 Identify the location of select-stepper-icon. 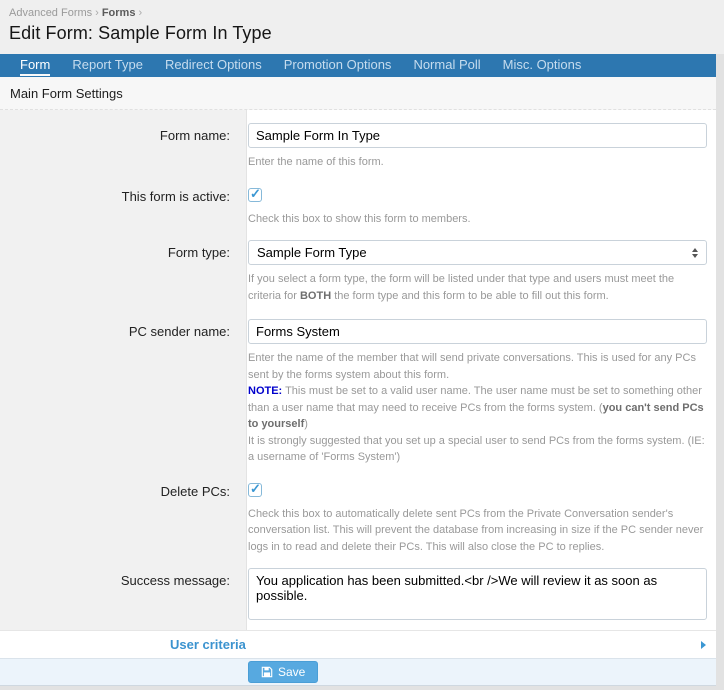
(695, 252).